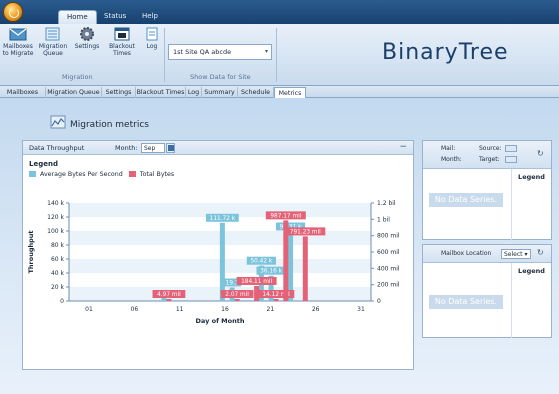  Describe the element at coordinates (55, 231) in the screenshot. I see `y-left-tick-label: 100 k` at that location.